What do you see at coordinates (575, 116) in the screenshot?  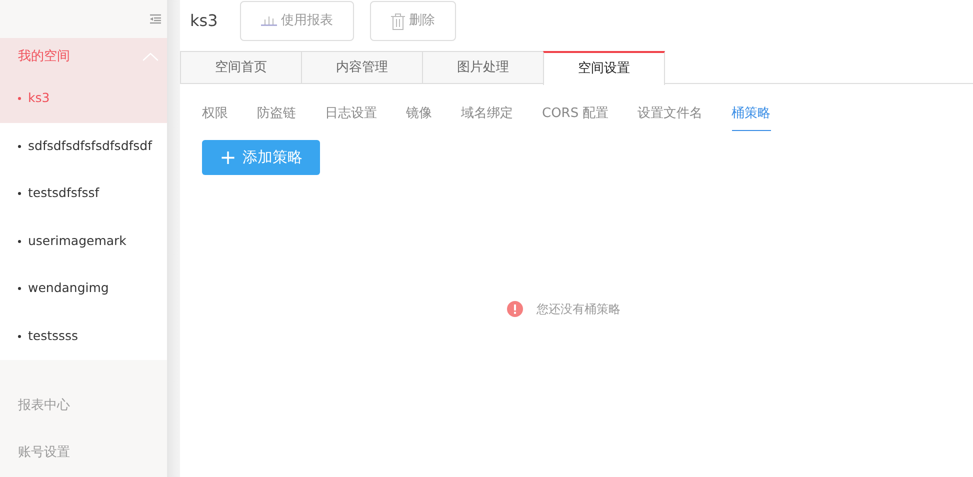 I see `subtab: CORS 配置` at bounding box center [575, 116].